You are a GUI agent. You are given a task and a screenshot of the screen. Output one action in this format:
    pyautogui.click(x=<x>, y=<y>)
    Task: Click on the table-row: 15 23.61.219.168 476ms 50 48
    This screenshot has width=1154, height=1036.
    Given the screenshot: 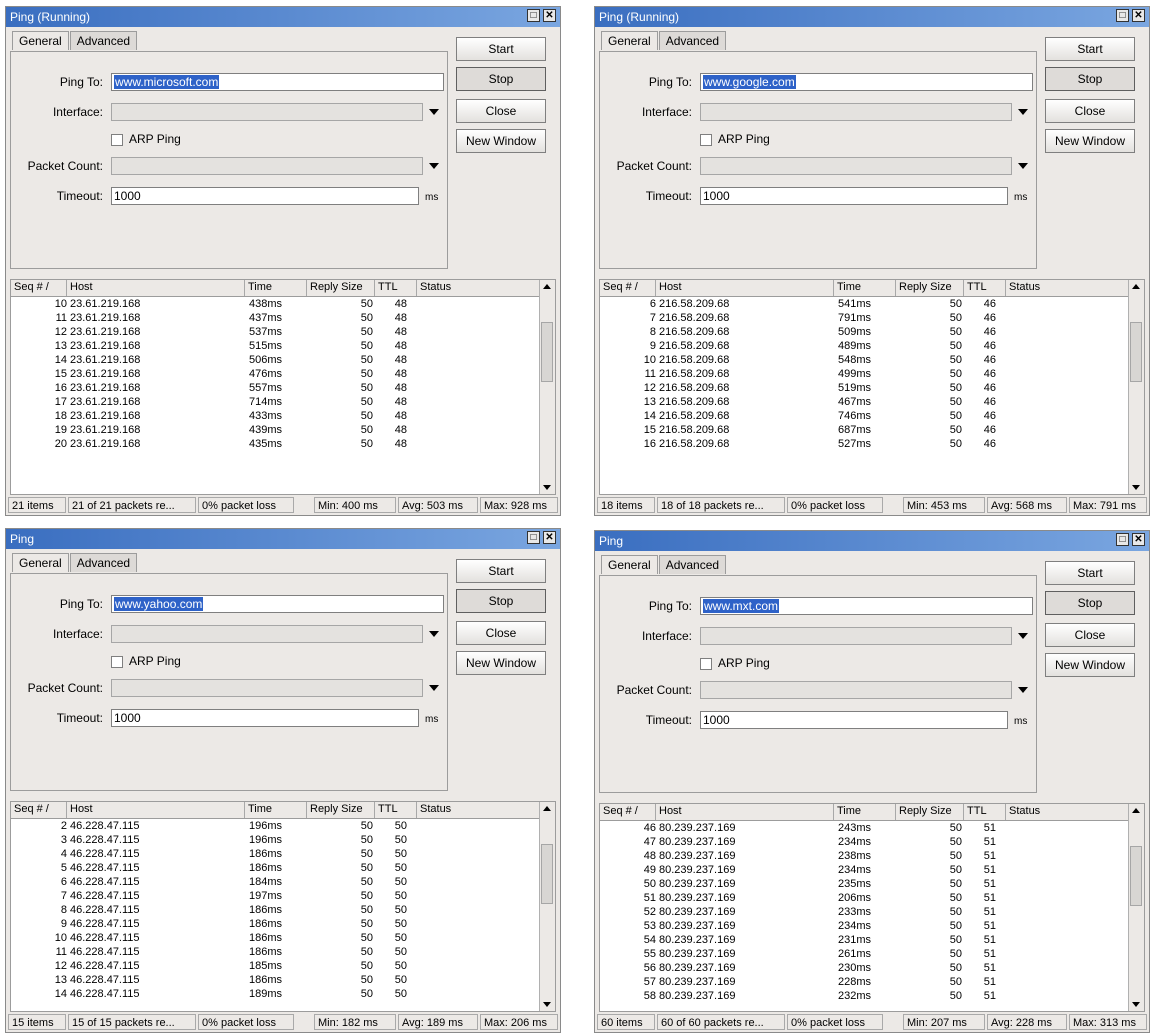 What is the action you would take?
    pyautogui.click(x=275, y=374)
    